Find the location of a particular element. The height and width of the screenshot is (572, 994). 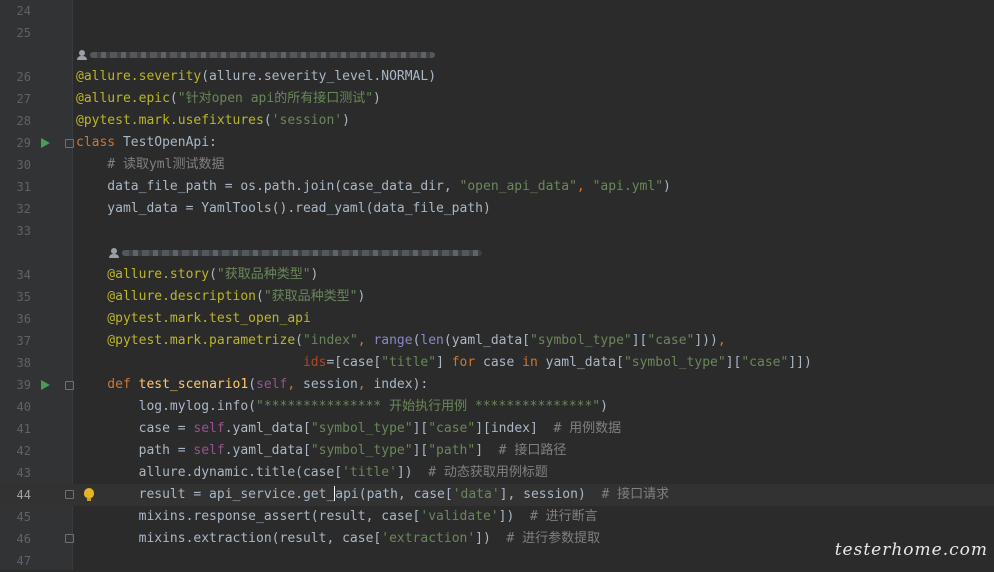

line-number: 30 is located at coordinates (23, 165).